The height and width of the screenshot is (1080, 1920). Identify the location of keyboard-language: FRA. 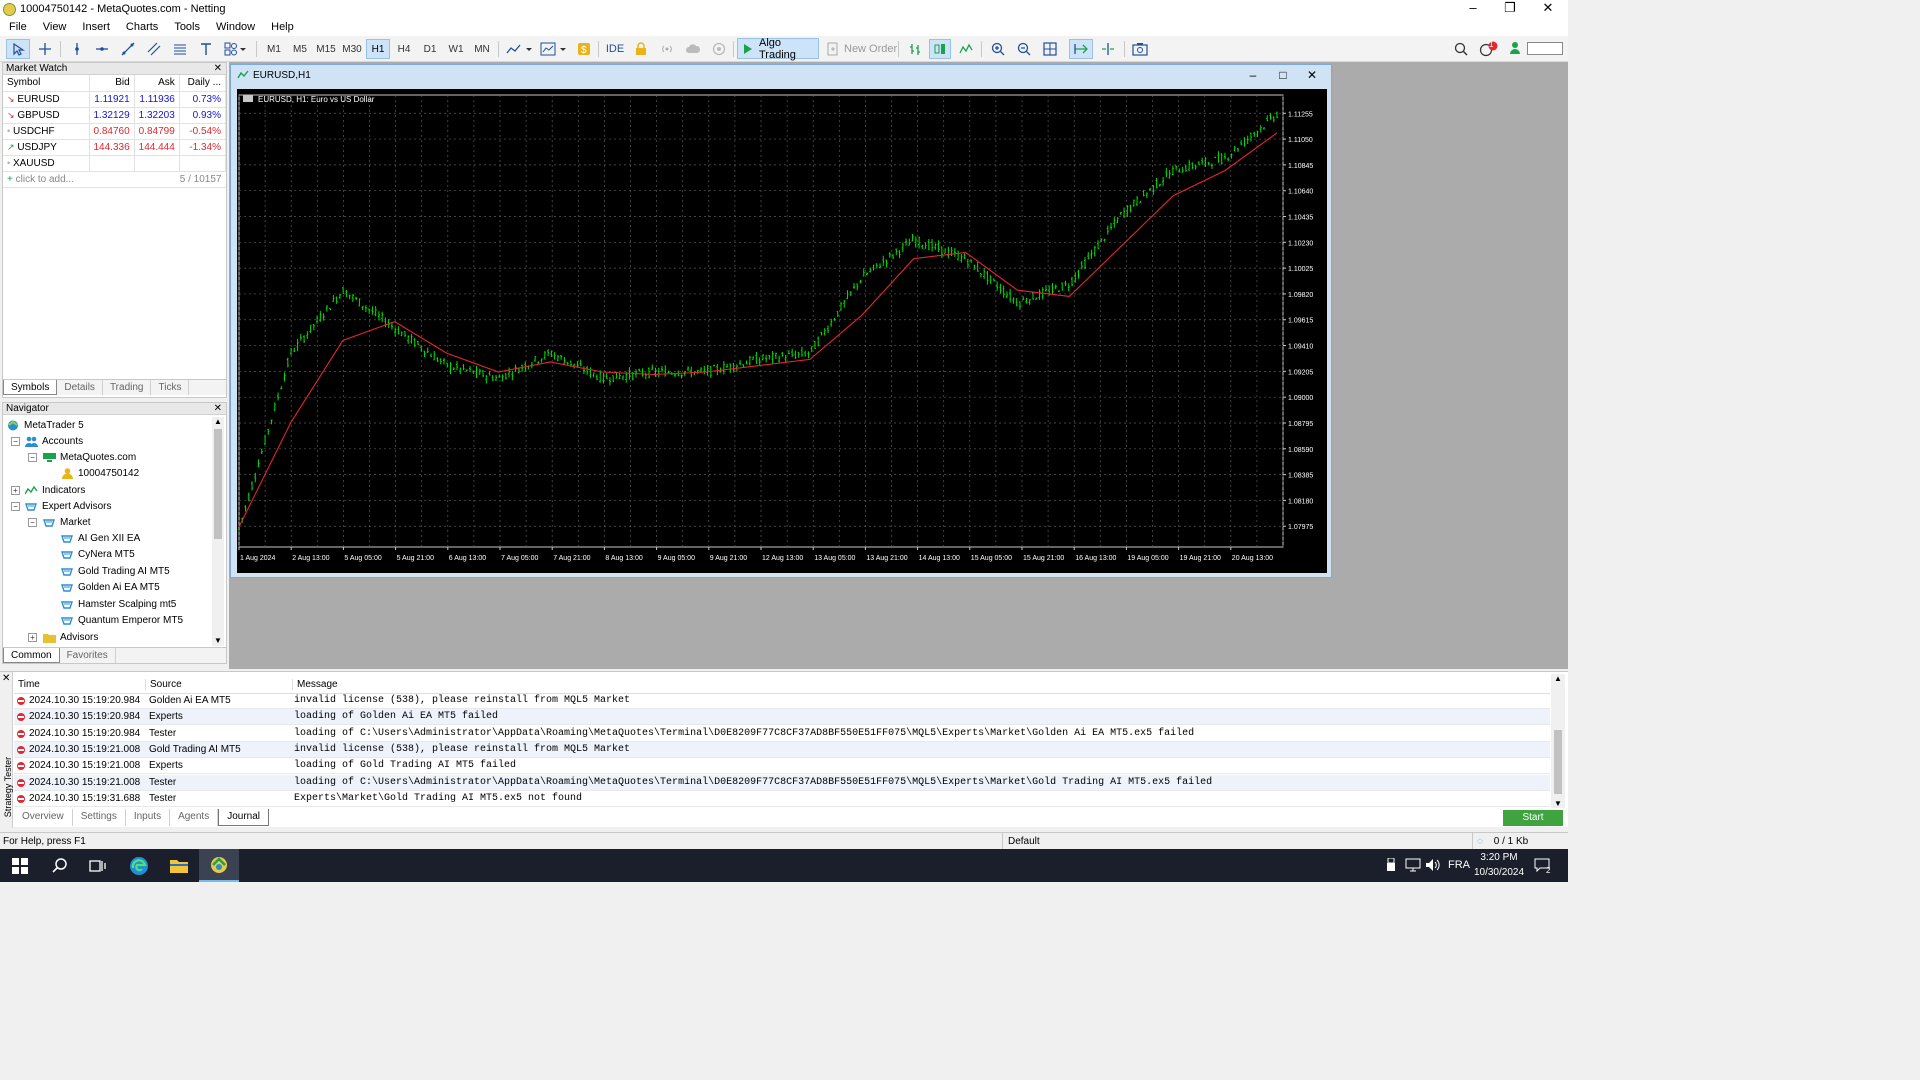
(1459, 865).